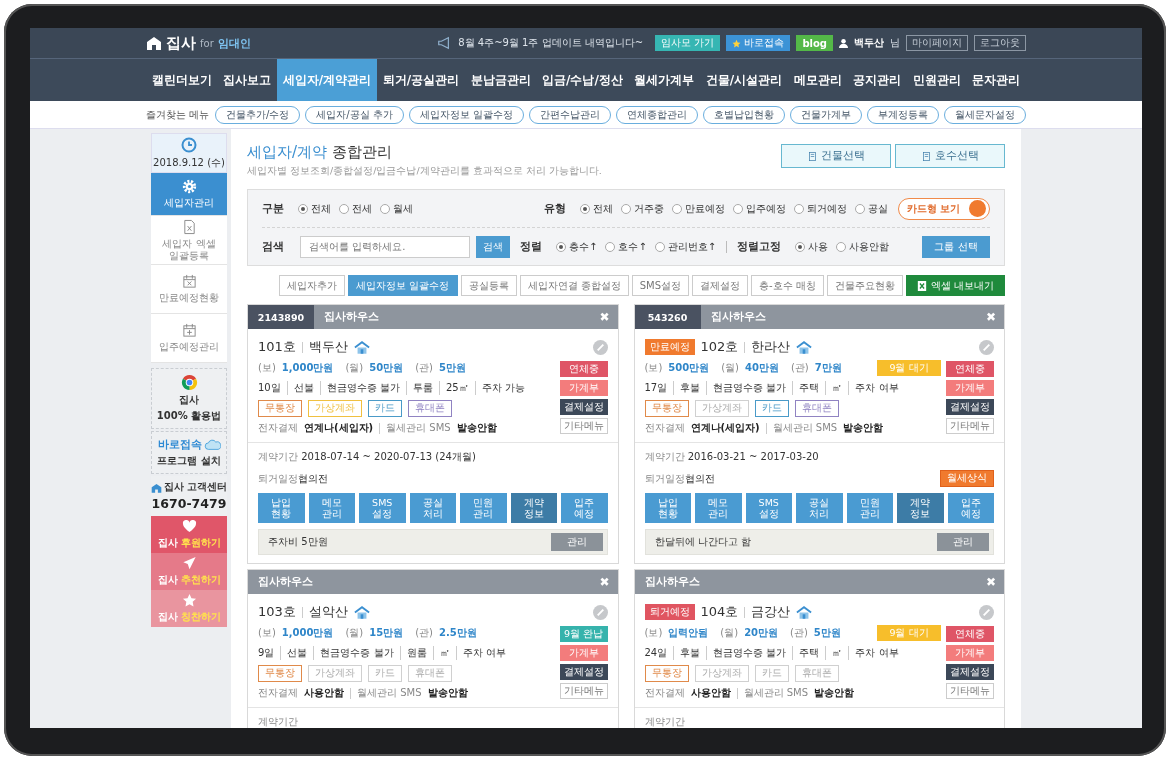 This screenshot has width=1170, height=760. What do you see at coordinates (577, 246) in the screenshot?
I see `radio-option: 층수↑` at bounding box center [577, 246].